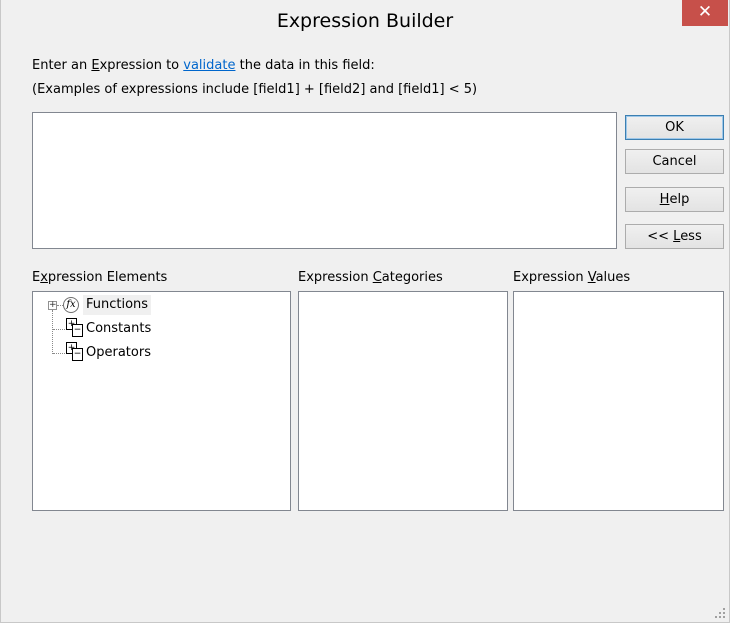  I want to click on fx-icon: fx, so click(71, 305).